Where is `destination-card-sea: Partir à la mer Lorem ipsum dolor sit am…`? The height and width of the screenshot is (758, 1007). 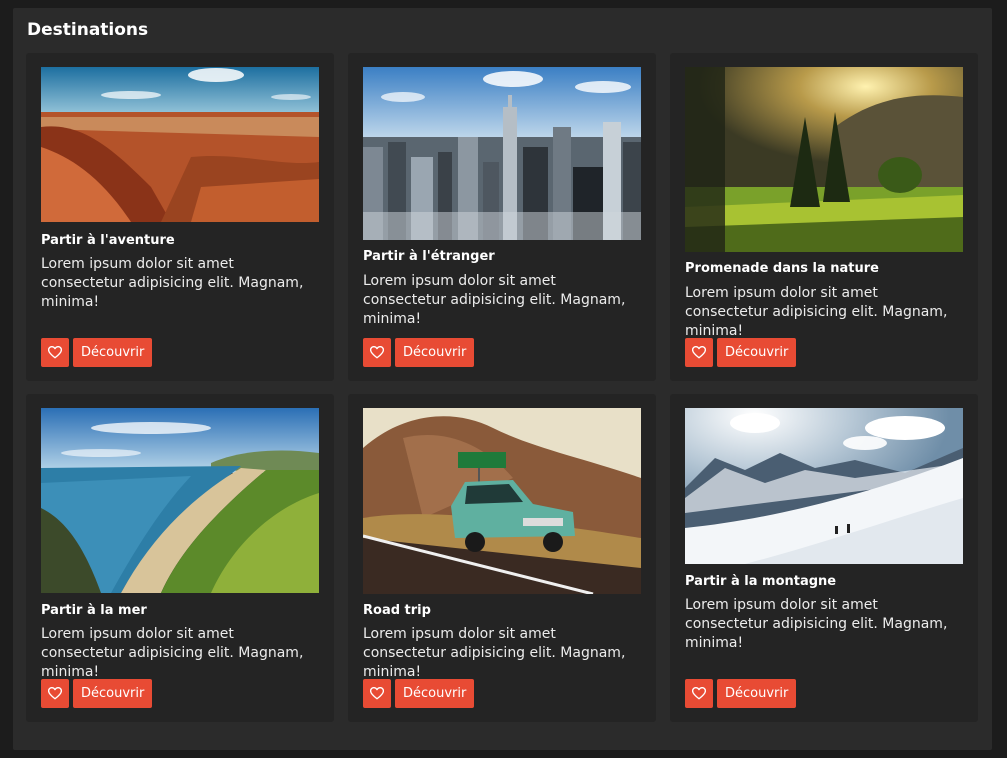
destination-card-sea: Partir à la mer Lorem ipsum dolor sit am… is located at coordinates (180, 558).